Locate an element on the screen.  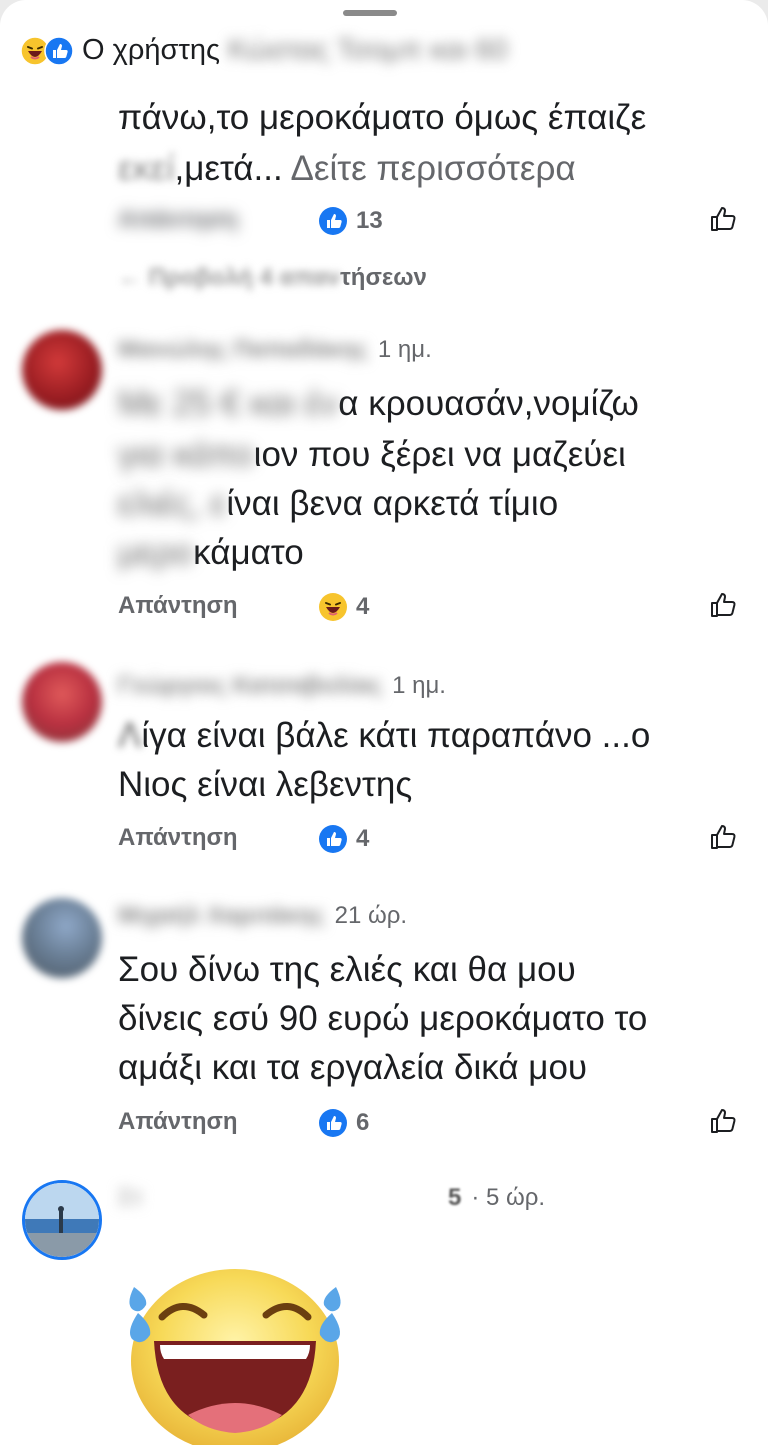
blurred-text: Λ is located at coordinates (130, 735).